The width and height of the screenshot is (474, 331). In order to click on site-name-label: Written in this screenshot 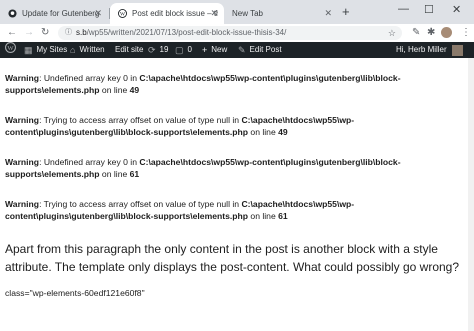, I will do `click(92, 49)`.